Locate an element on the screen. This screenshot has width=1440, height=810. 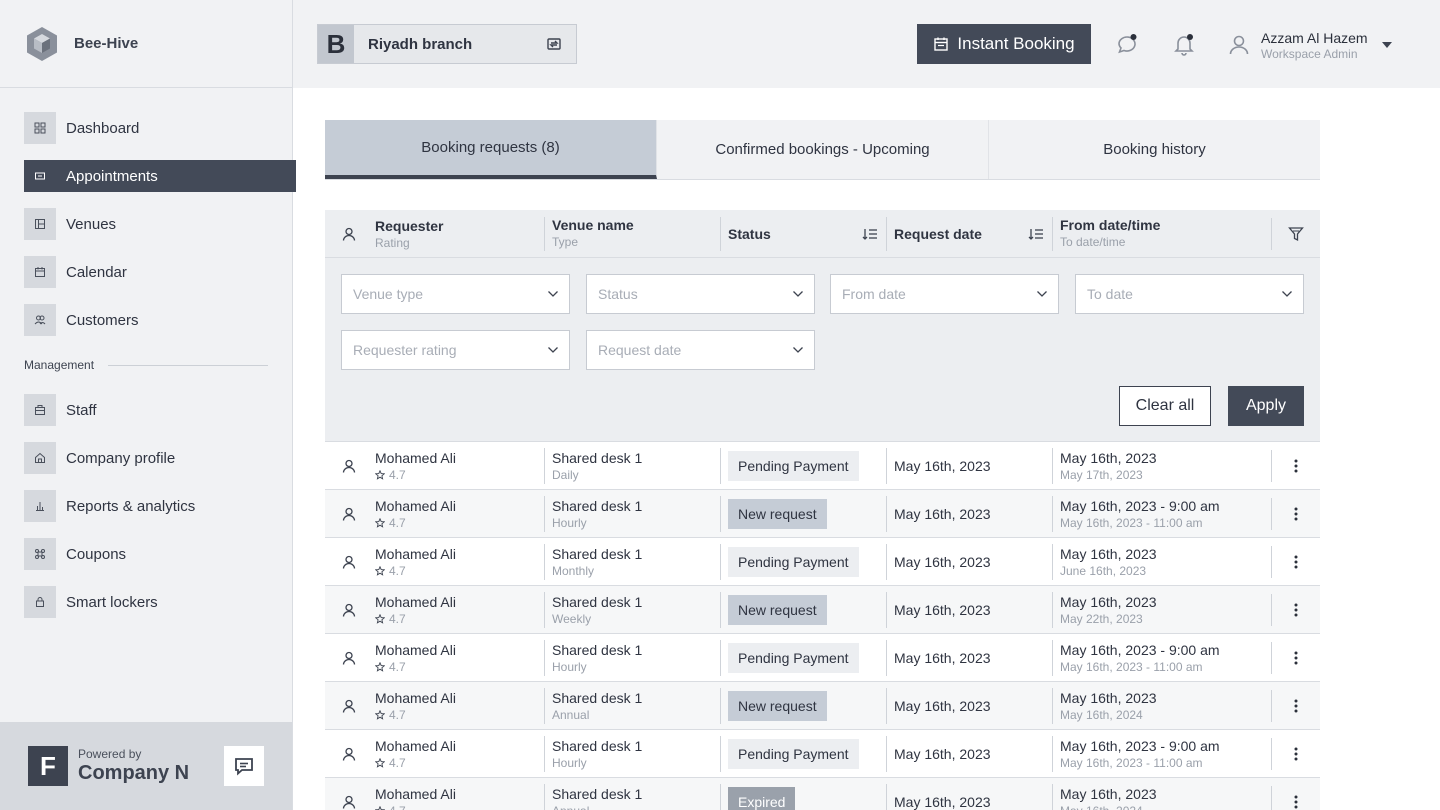
to-date-select: To date is located at coordinates (1189, 294).